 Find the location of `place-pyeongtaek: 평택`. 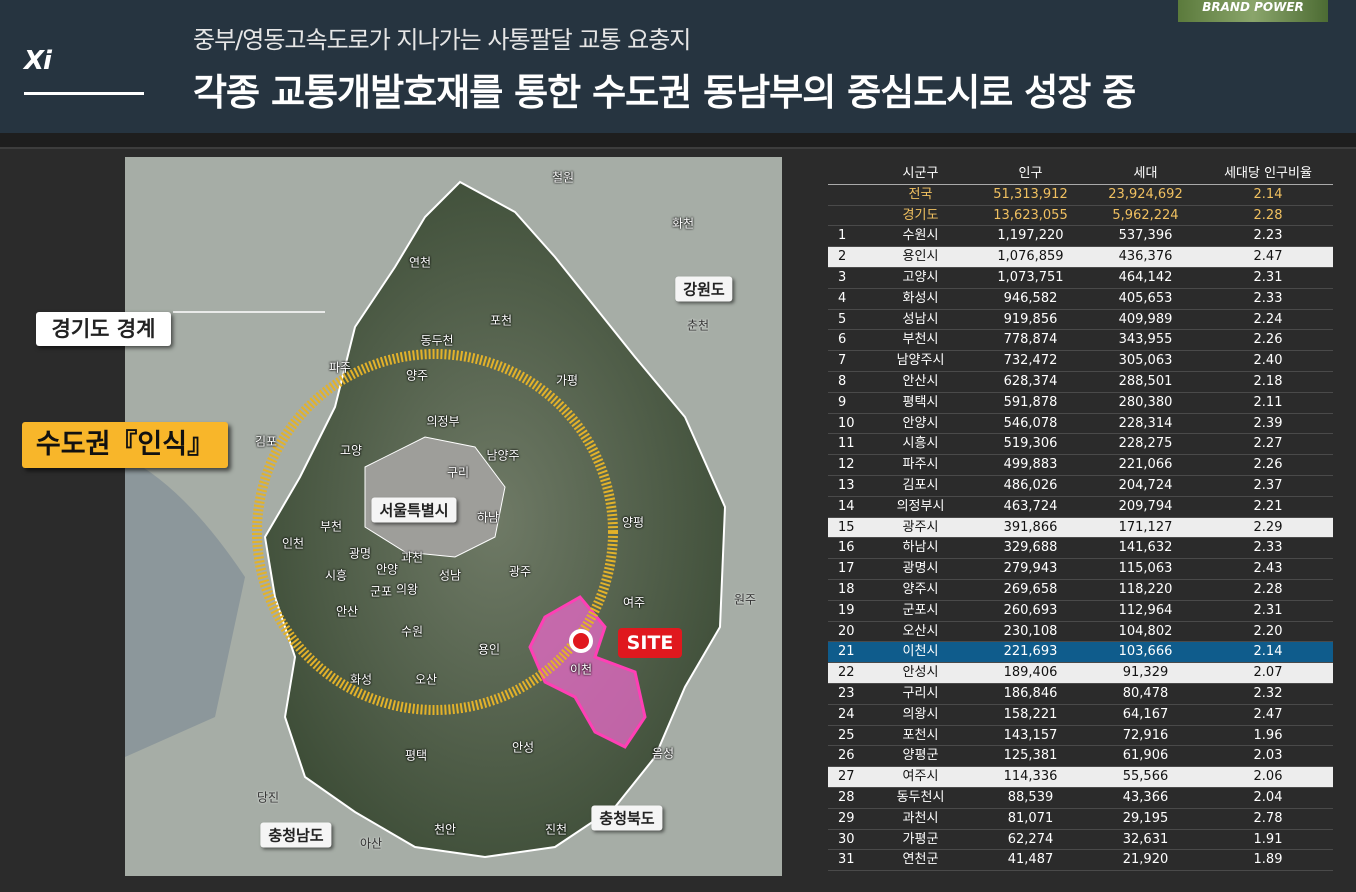

place-pyeongtaek: 평택 is located at coordinates (416, 755).